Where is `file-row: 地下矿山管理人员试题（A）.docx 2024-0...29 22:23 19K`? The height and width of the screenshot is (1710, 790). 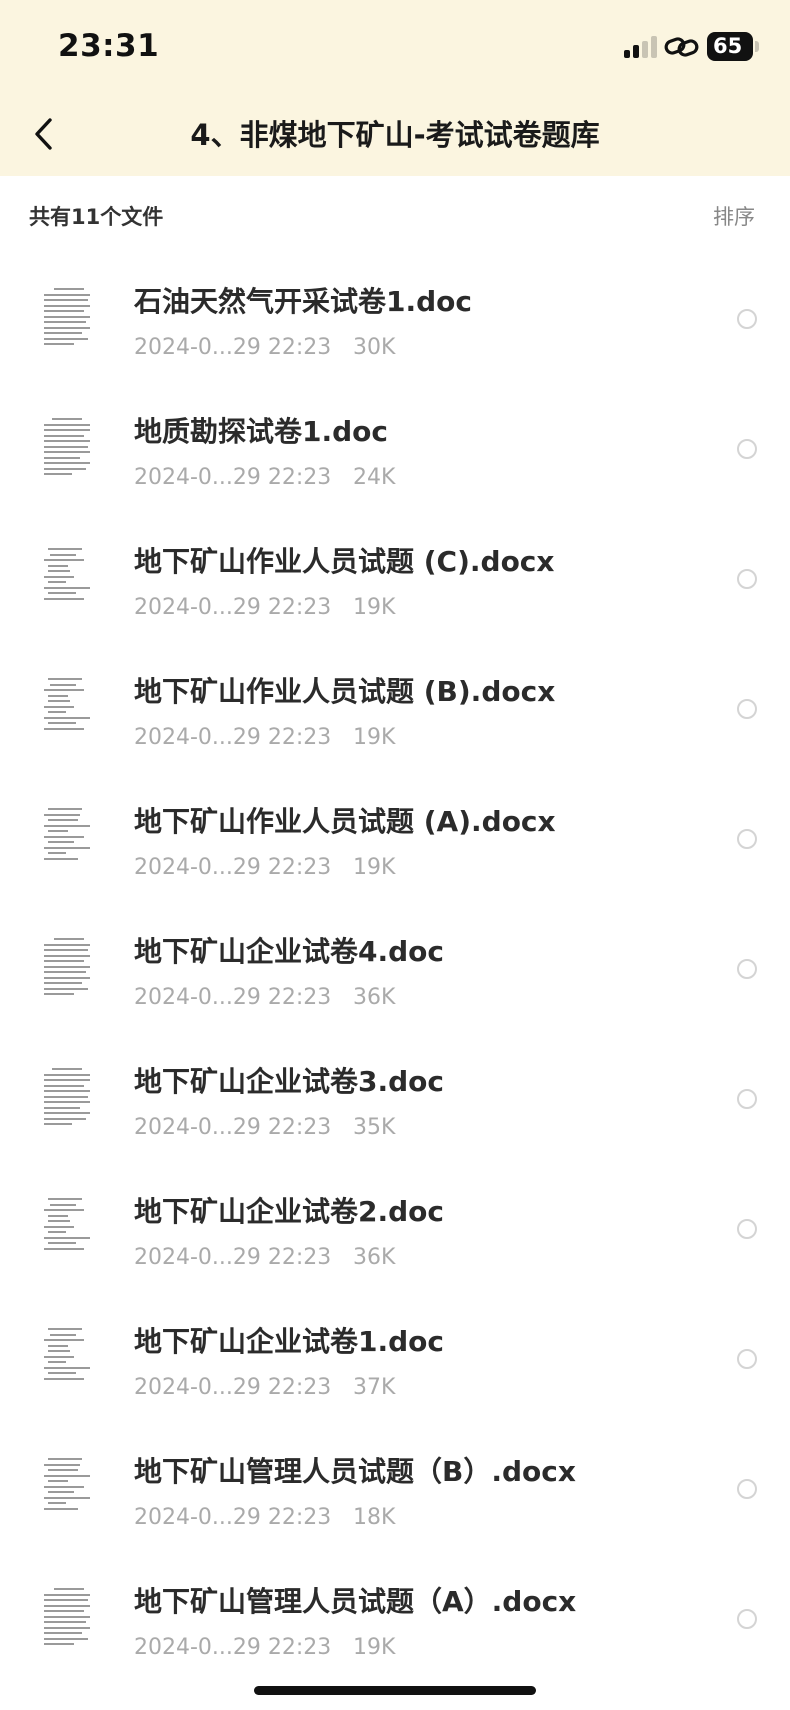
file-row: 地下矿山管理人员试题（A）.docx 2024-0...29 22:23 19K is located at coordinates (395, 1617).